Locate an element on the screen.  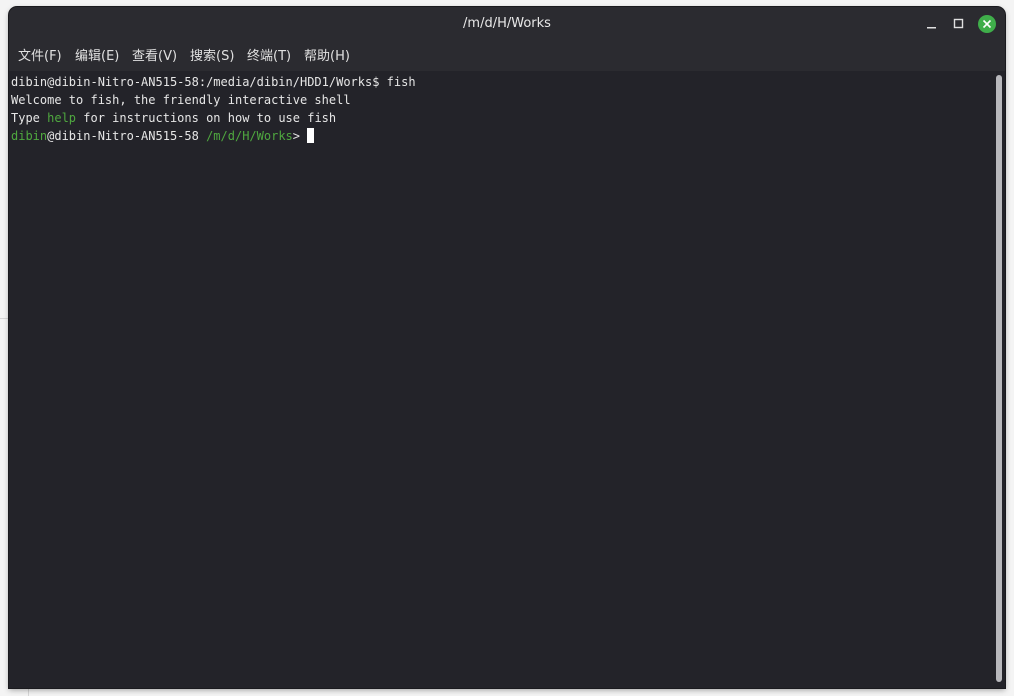
menu-search: 搜索(S) is located at coordinates (212, 56).